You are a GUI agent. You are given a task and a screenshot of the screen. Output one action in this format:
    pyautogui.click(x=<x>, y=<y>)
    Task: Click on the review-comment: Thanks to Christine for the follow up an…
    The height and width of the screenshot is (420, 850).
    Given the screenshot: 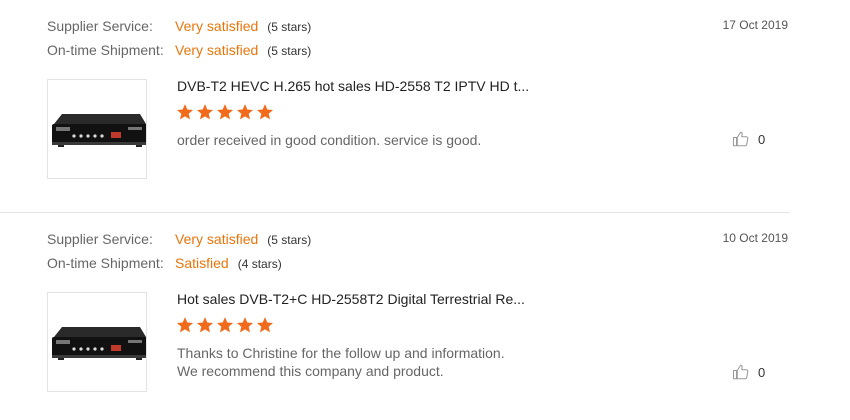 What is the action you would take?
    pyautogui.click(x=437, y=362)
    